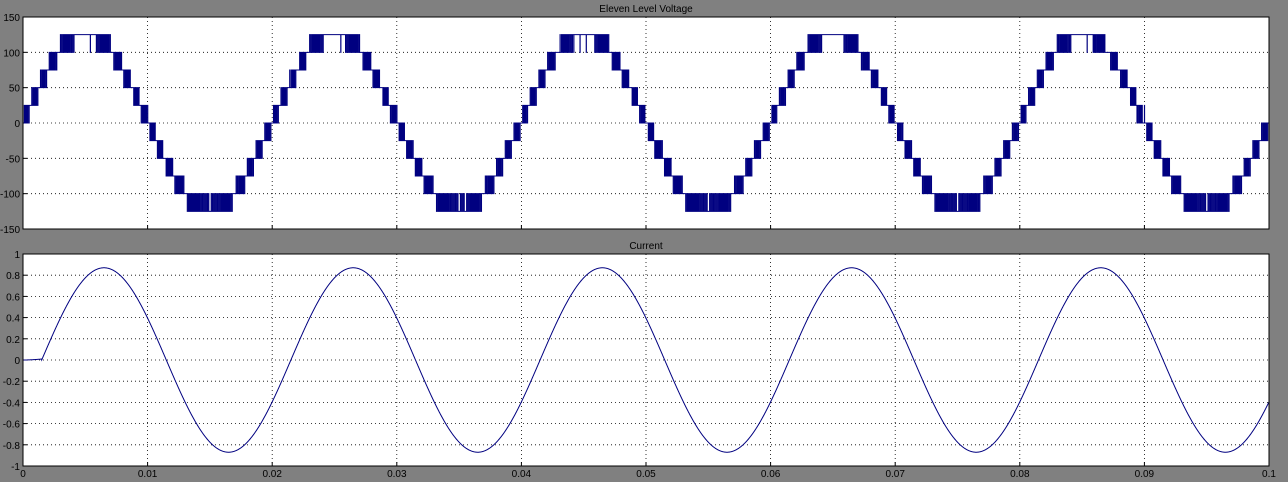 This screenshot has height=482, width=1288. Describe the element at coordinates (397, 474) in the screenshot. I see `x-tick-label: 0.03` at that location.